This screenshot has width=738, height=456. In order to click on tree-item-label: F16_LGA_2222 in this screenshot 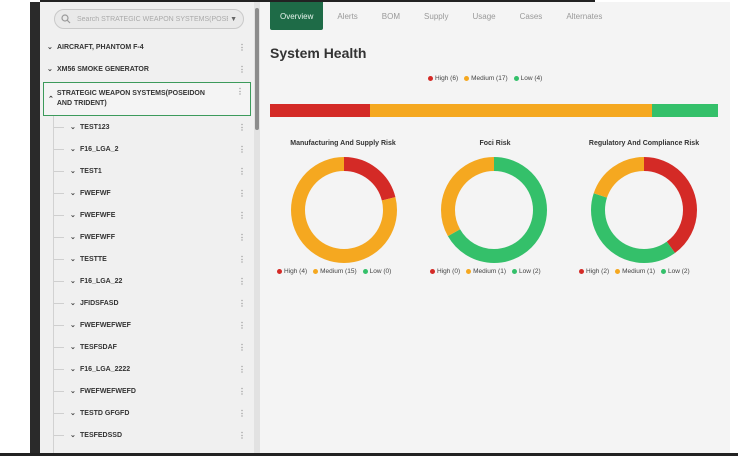, I will do `click(105, 369)`.